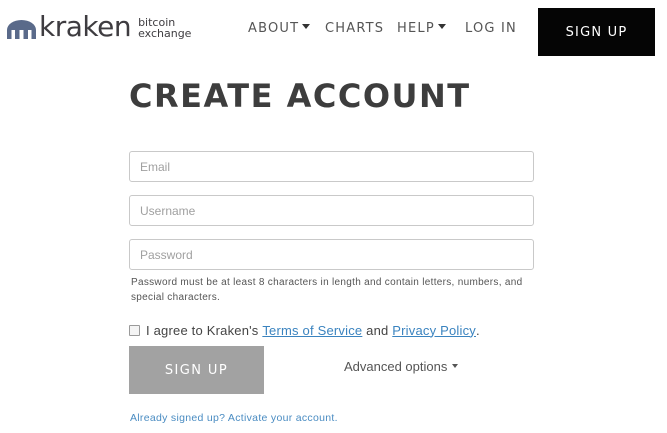 This screenshot has width=667, height=433. What do you see at coordinates (134, 330) in the screenshot?
I see `terms-checkbox` at bounding box center [134, 330].